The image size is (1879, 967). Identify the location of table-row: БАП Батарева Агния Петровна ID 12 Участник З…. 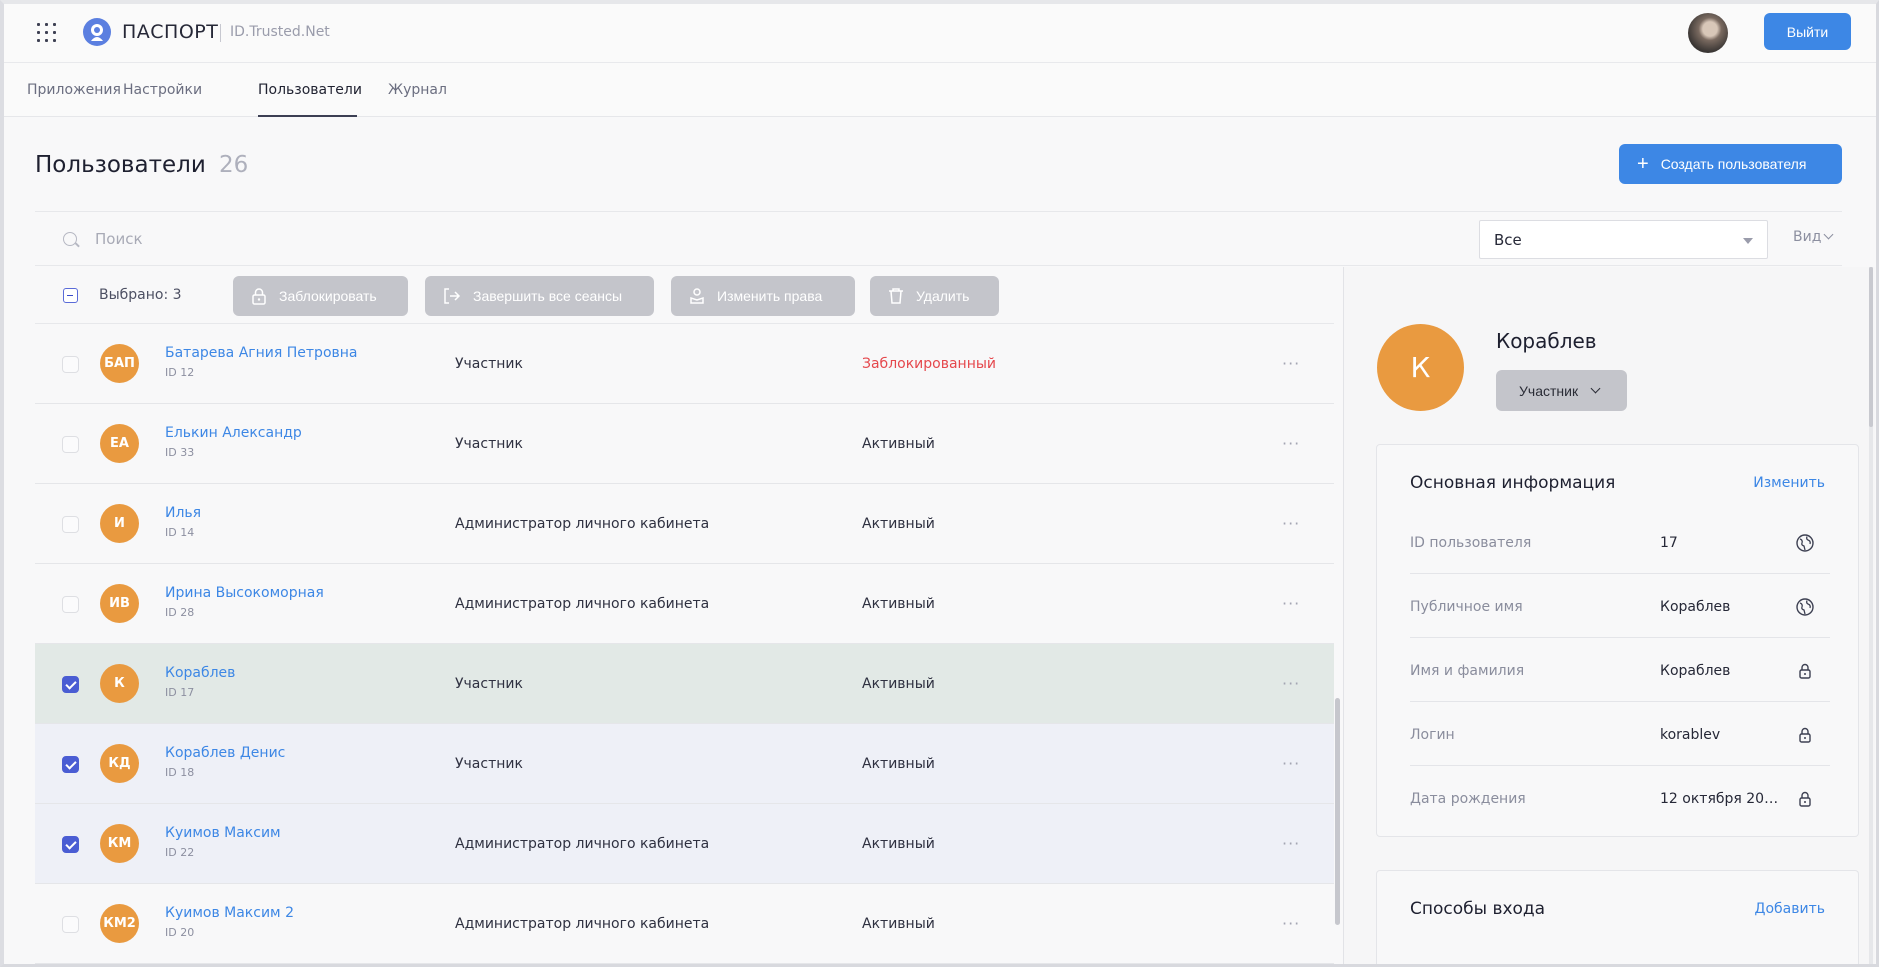
(684, 364).